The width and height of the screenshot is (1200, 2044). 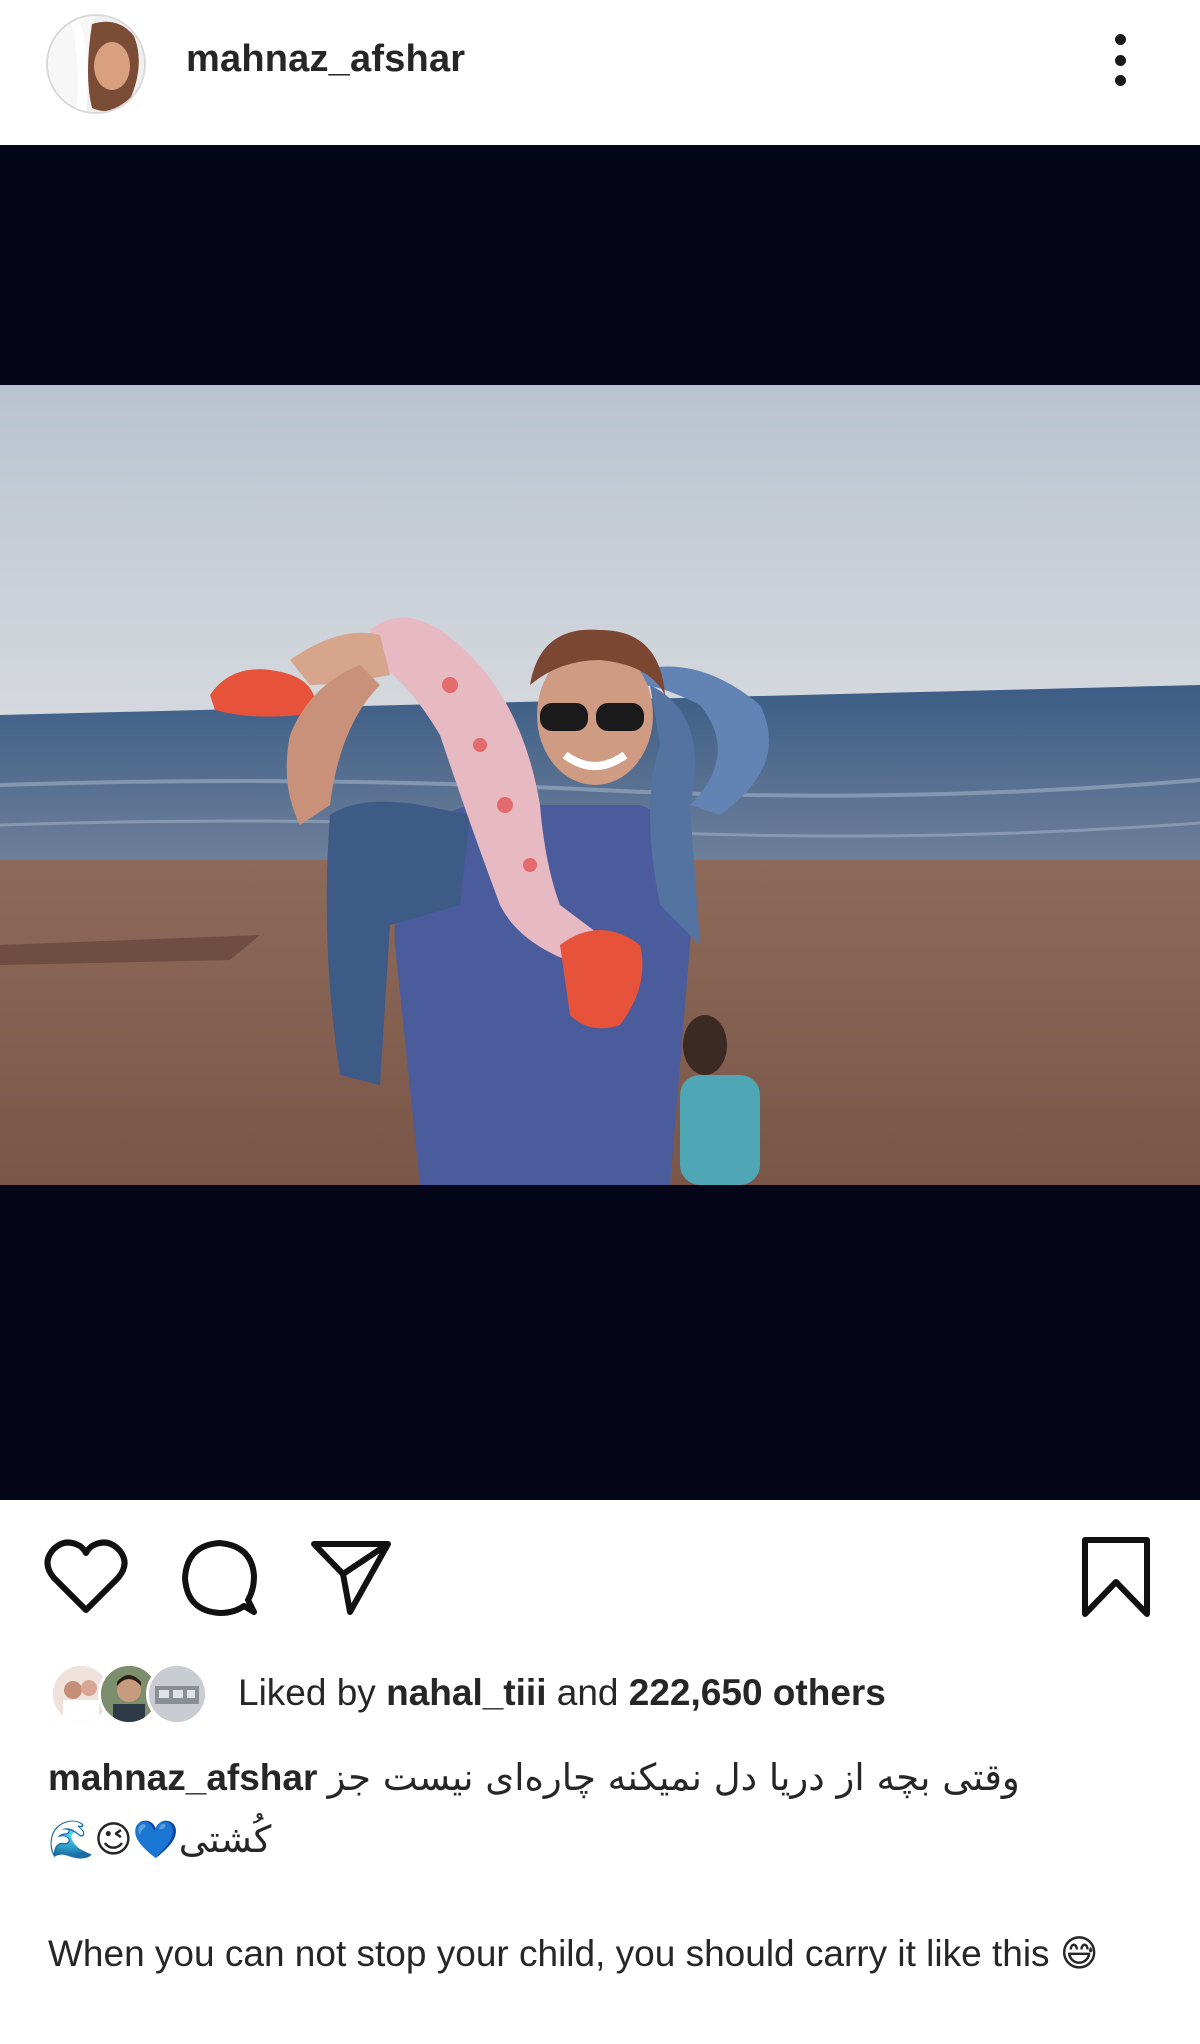 I want to click on likes-summary: Liked by nahal_tiii and 222,650 others, so click(x=562, y=1693).